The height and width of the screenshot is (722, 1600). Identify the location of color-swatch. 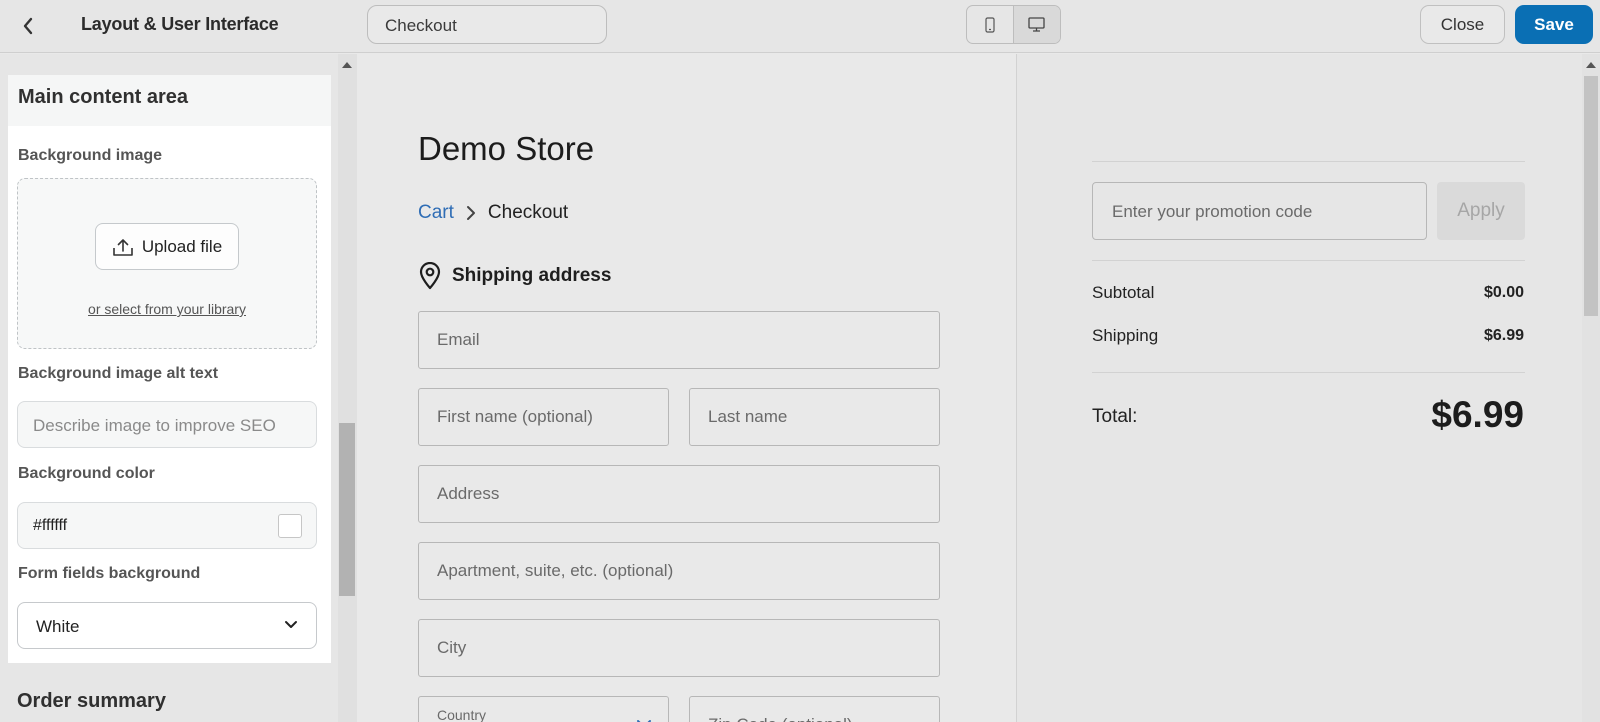
(290, 526).